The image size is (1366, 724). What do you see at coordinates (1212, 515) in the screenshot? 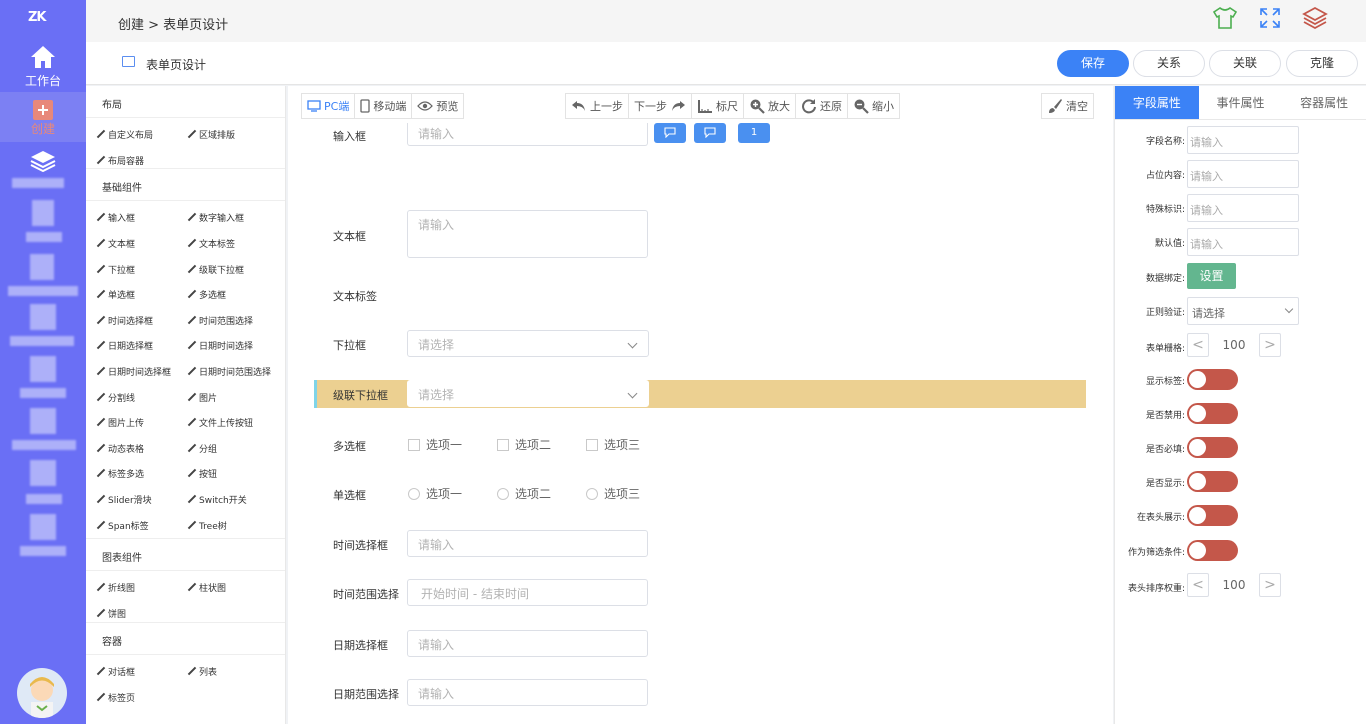
I see `show-in-header-toggle` at bounding box center [1212, 515].